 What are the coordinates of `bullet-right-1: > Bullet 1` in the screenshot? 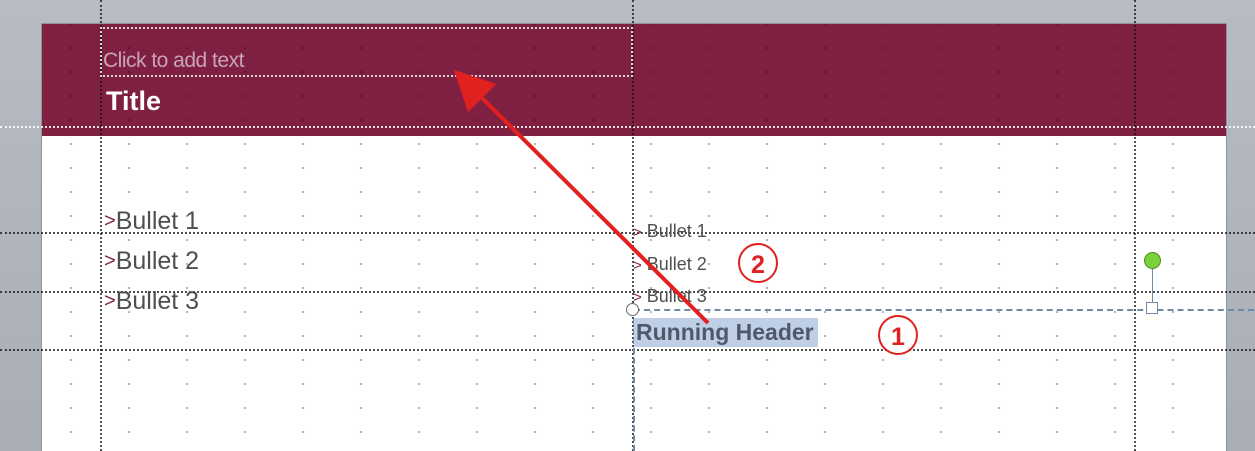 It's located at (670, 231).